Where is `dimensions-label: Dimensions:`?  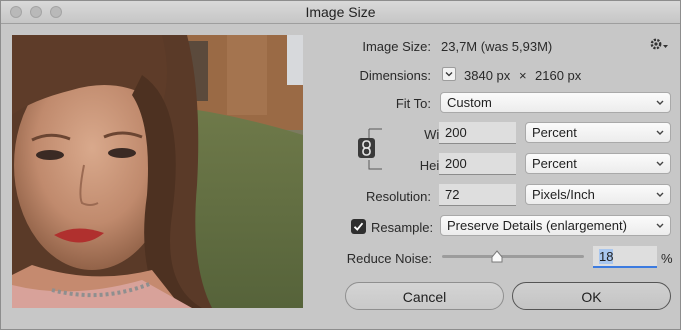
dimensions-label: Dimensions: is located at coordinates (395, 75).